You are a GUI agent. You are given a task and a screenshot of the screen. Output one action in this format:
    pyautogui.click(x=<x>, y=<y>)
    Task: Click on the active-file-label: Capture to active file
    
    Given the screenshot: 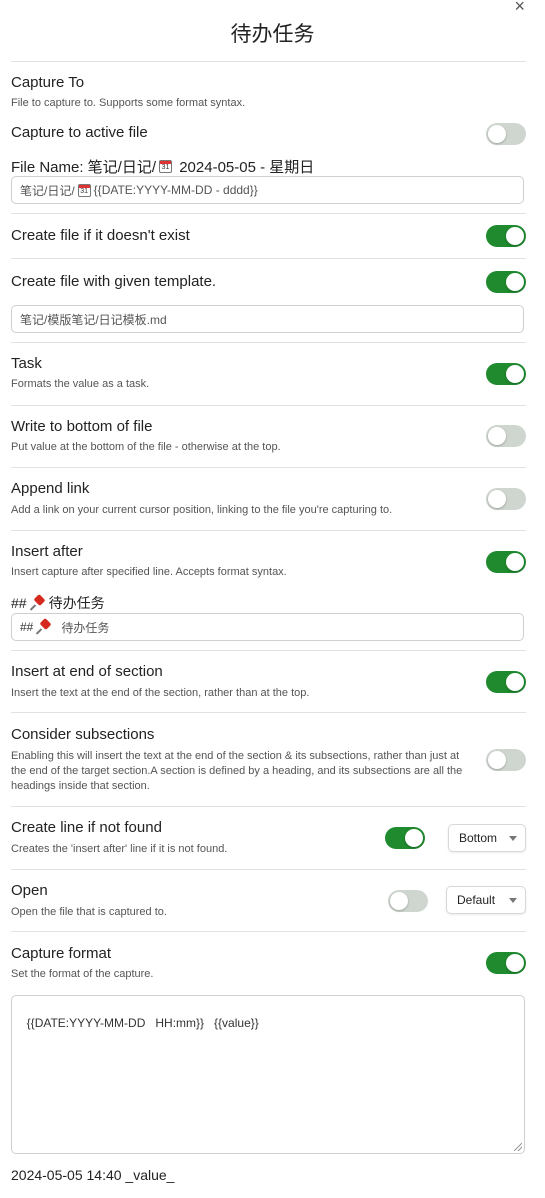 What is the action you would take?
    pyautogui.click(x=79, y=132)
    